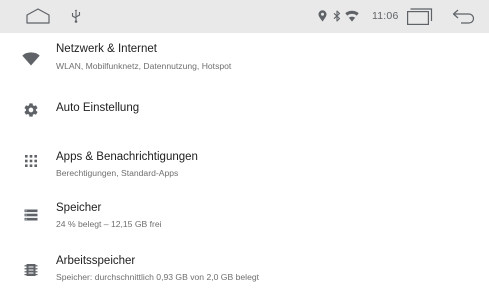 The image size is (489, 297). What do you see at coordinates (31, 215) in the screenshot?
I see `storage-icon` at bounding box center [31, 215].